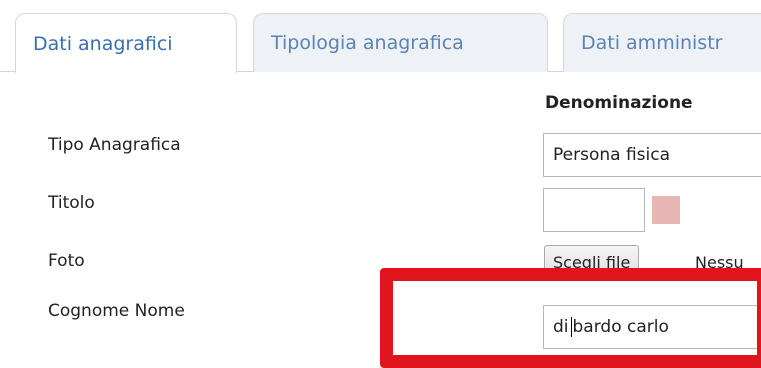  I want to click on tab-dati-anagrafici: Dati anagrafici, so click(126, 43).